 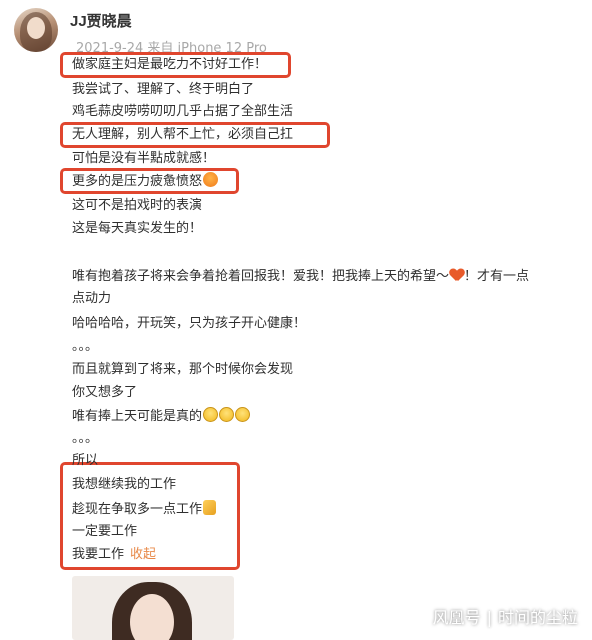 I want to click on post-line: 做家庭主妇是最吃力不讨好工作！, so click(x=170, y=64).